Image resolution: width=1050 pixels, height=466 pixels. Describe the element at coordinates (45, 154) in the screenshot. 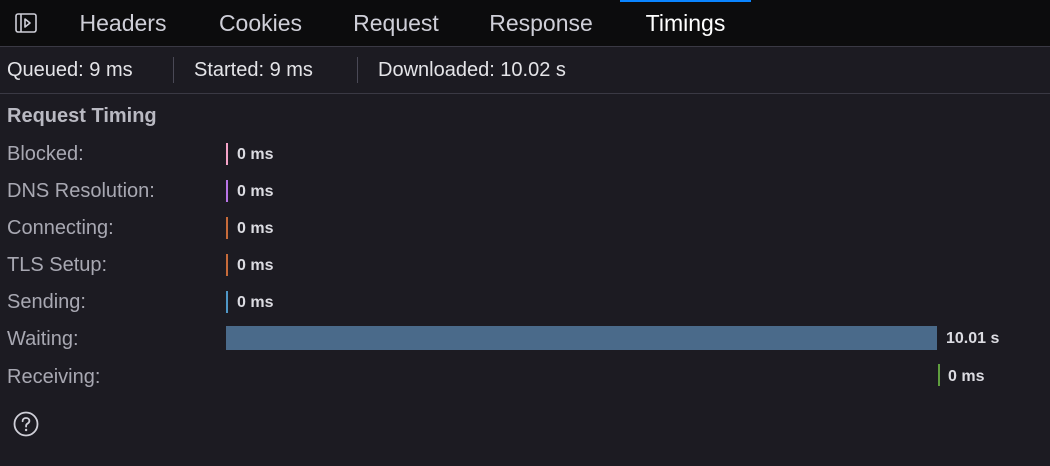

I see `blocked-label: Blocked:` at that location.